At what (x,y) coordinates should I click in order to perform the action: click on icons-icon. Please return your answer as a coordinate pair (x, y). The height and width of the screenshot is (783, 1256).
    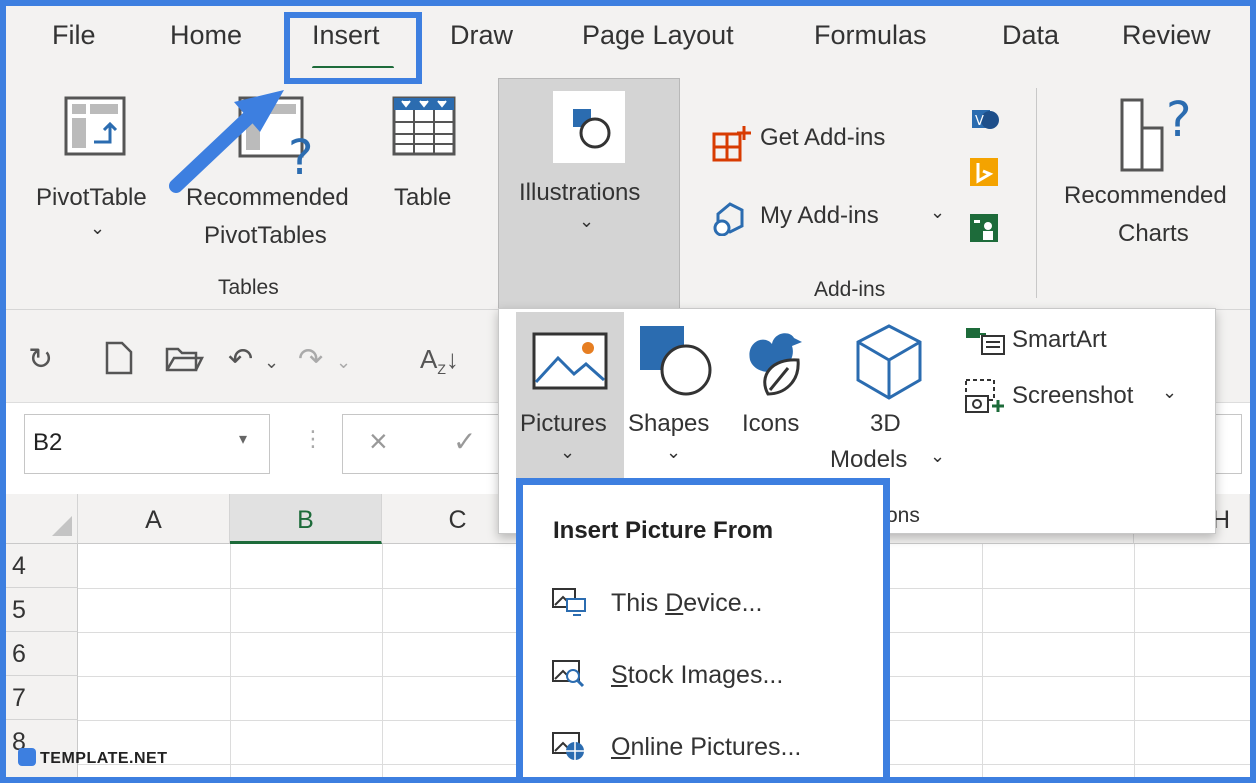
    Looking at the image, I should click on (775, 364).